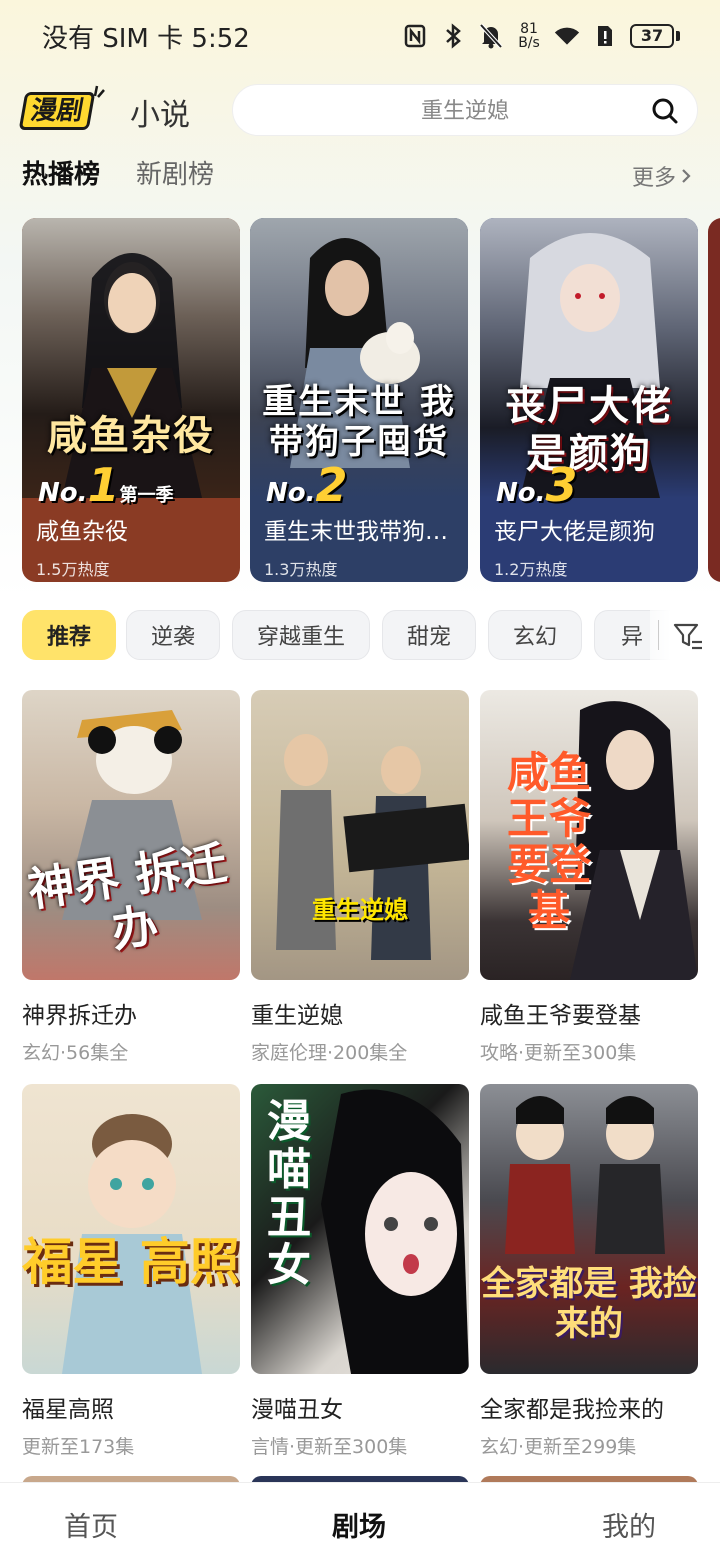 Image resolution: width=720 pixels, height=1560 pixels. I want to click on drama-name: 咸鱼杂役, so click(82, 532).